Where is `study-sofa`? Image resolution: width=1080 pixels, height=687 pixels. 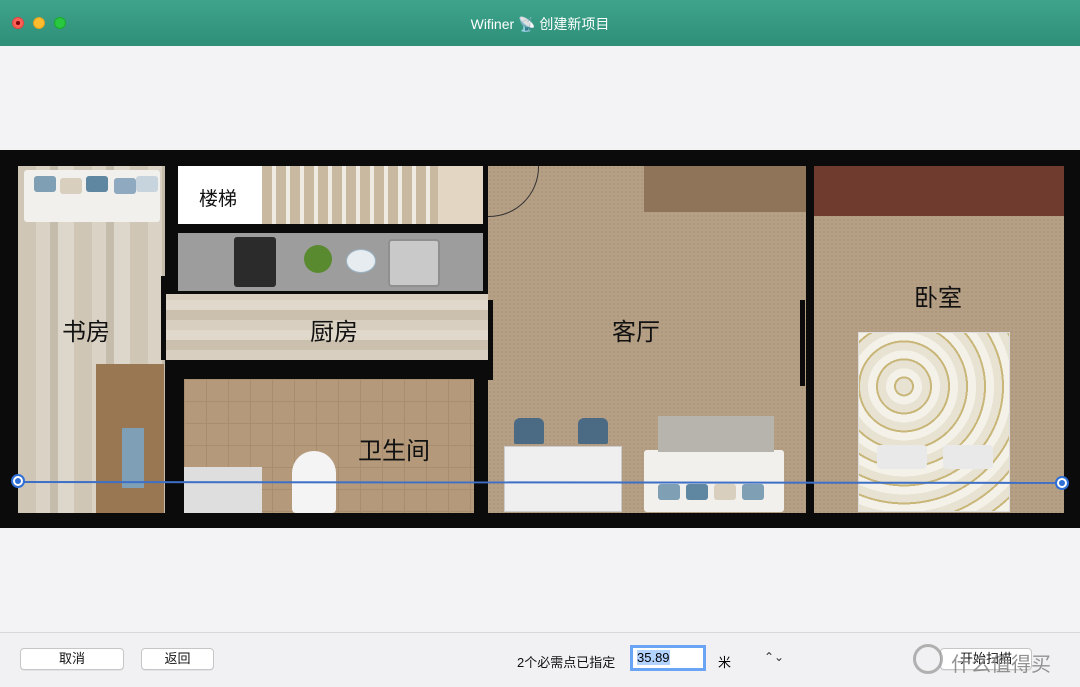
study-sofa is located at coordinates (92, 196).